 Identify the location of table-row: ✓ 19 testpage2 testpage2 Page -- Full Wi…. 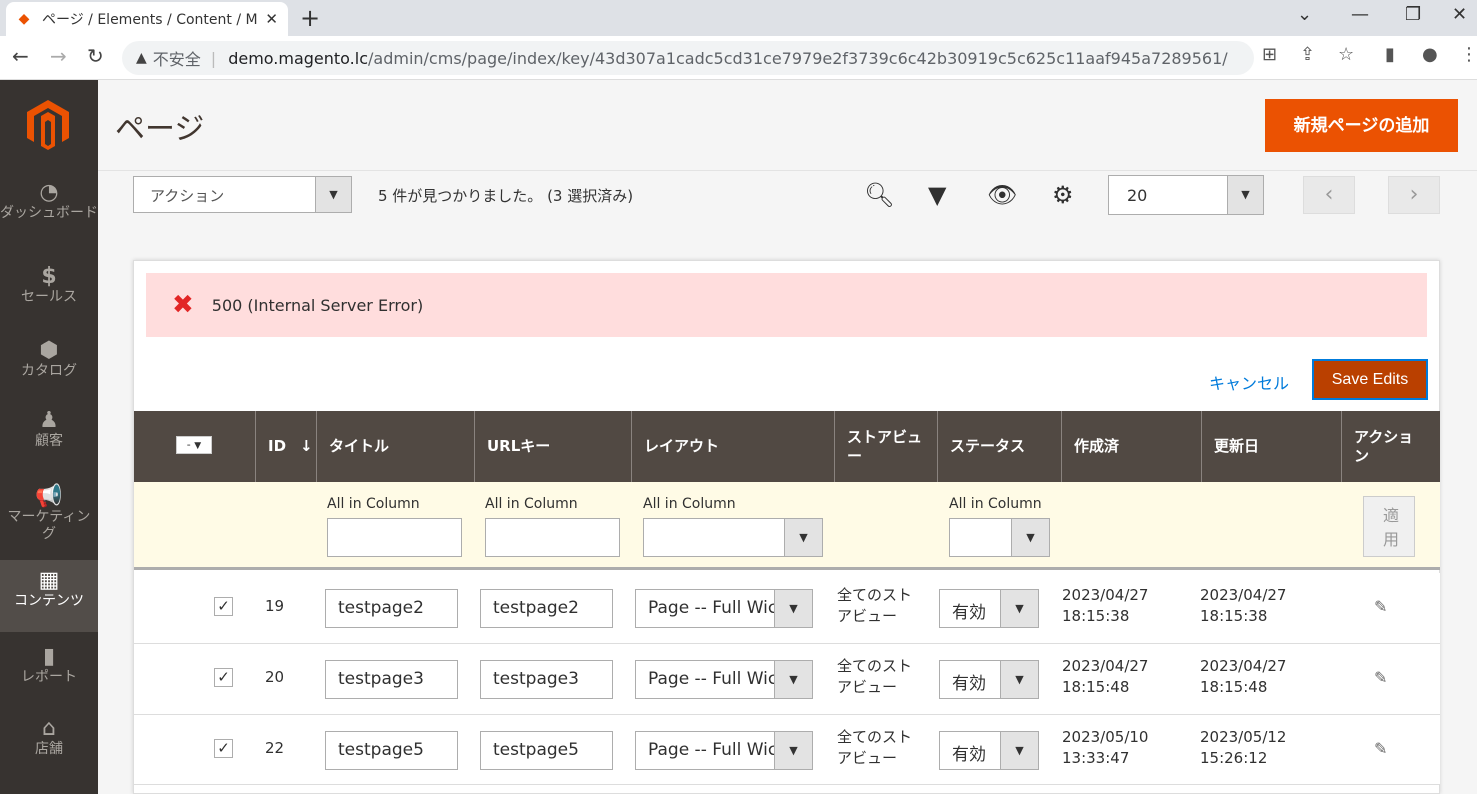
(787, 608).